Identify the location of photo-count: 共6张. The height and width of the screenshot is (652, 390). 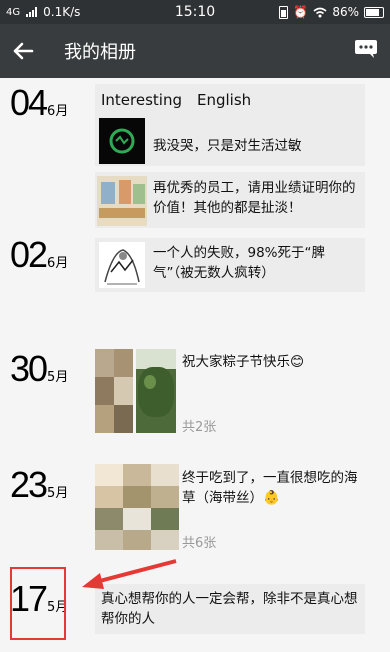
(199, 543).